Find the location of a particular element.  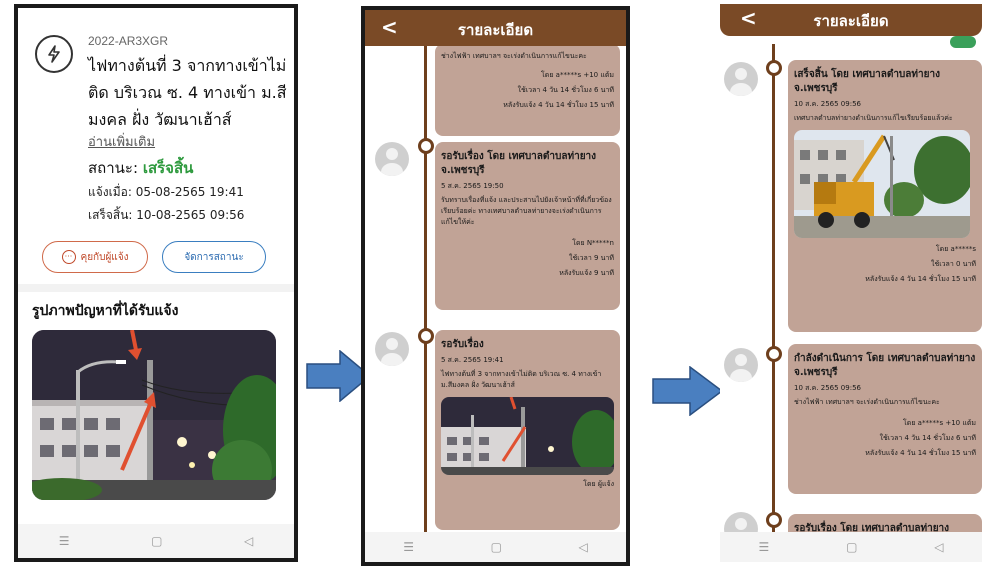

chat-icon: ··· is located at coordinates (68, 257).